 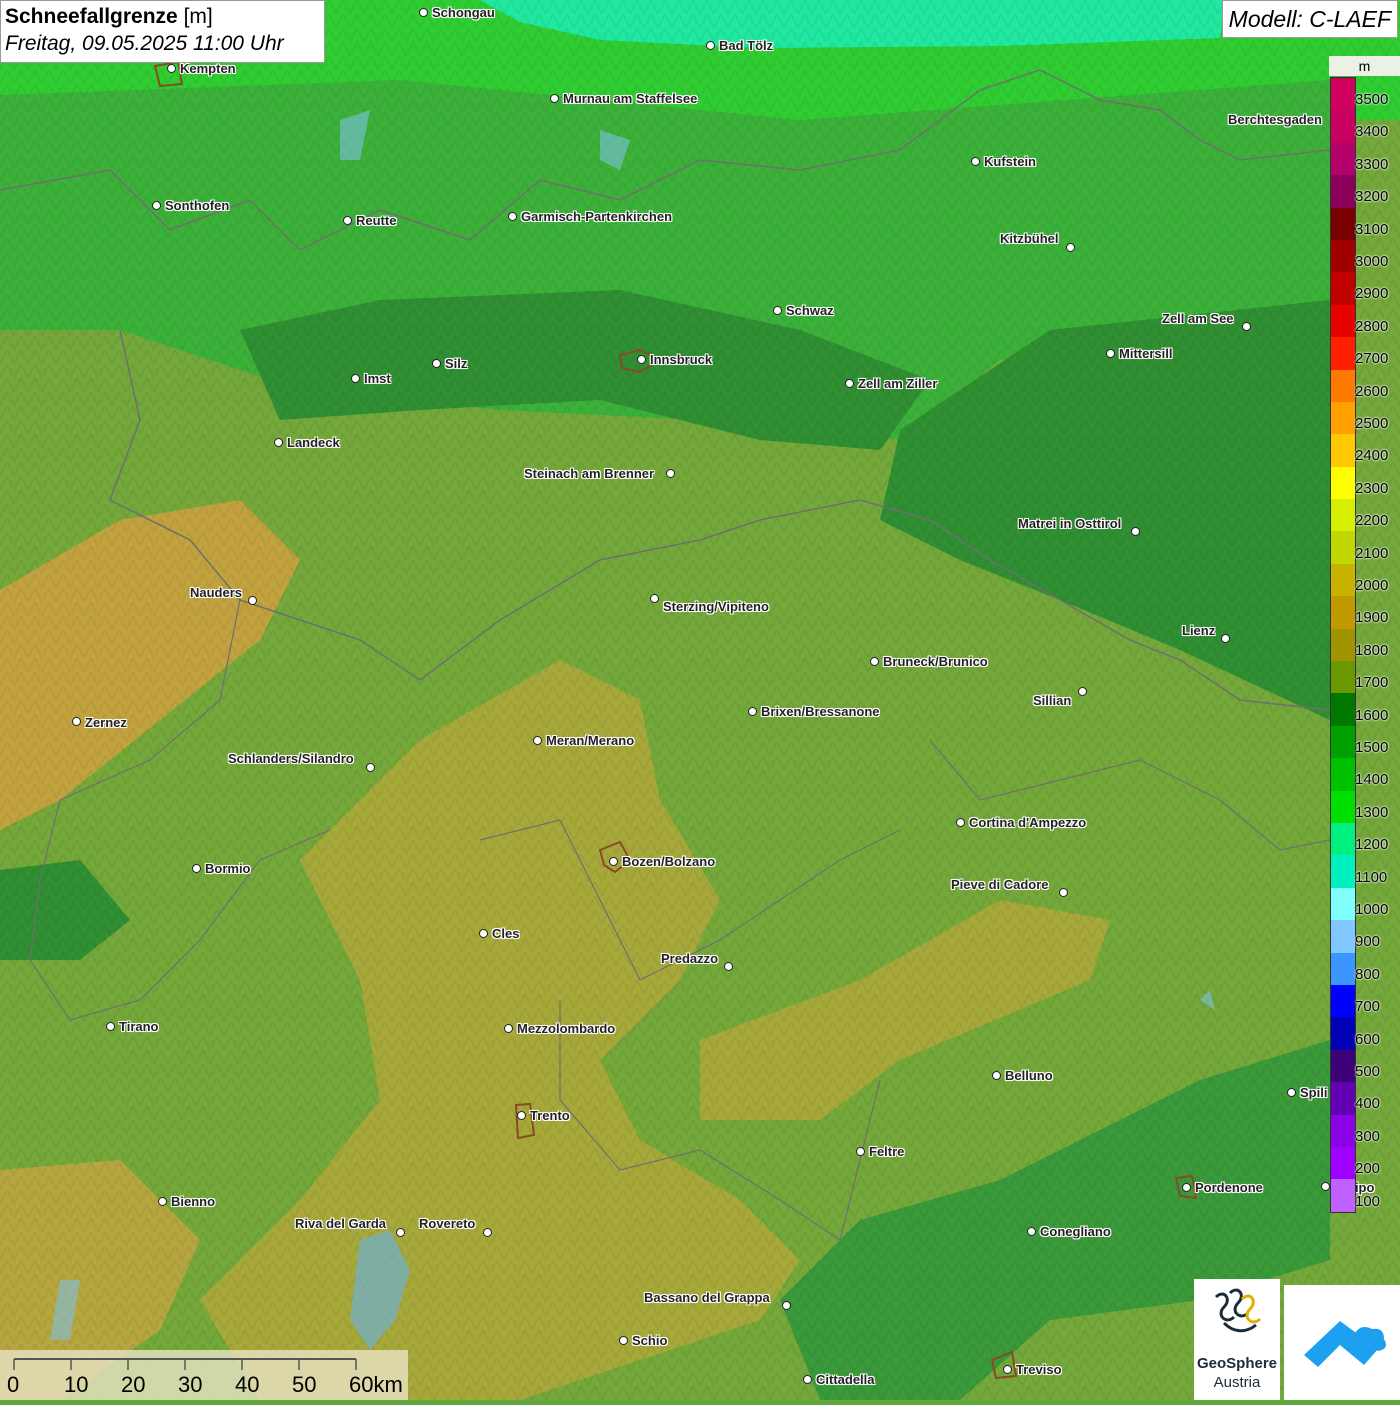 I want to click on city-label: Cles, so click(x=506, y=933).